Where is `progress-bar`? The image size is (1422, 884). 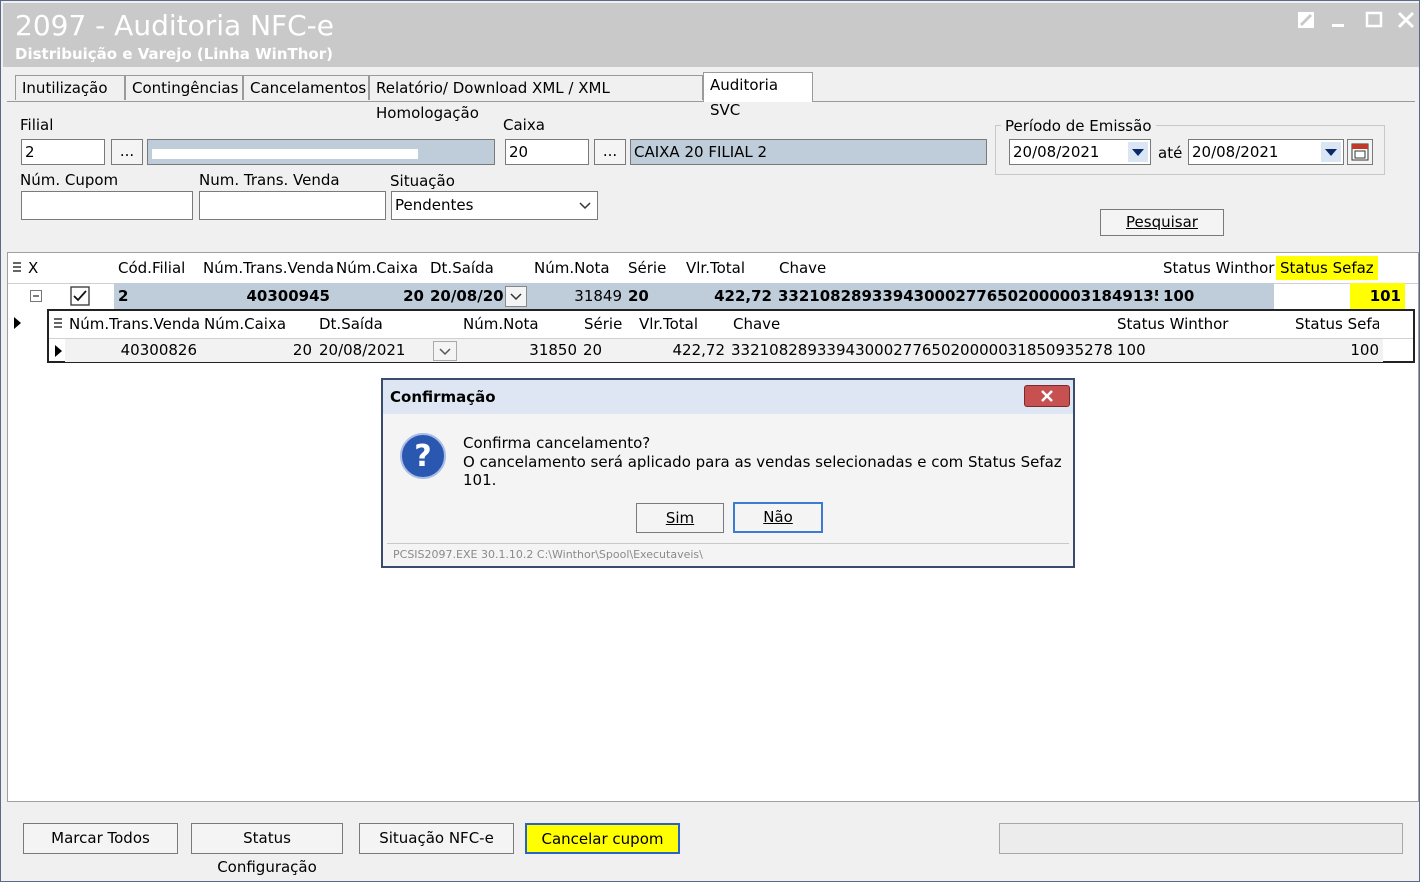 progress-bar is located at coordinates (1201, 838).